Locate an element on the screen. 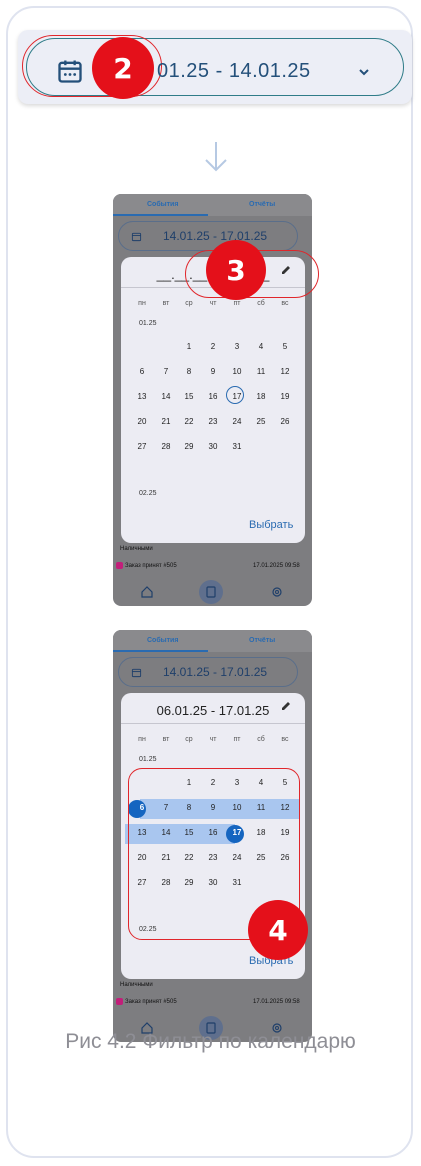 The image size is (421, 1166). calendar-day: 26 is located at coordinates (285, 422).